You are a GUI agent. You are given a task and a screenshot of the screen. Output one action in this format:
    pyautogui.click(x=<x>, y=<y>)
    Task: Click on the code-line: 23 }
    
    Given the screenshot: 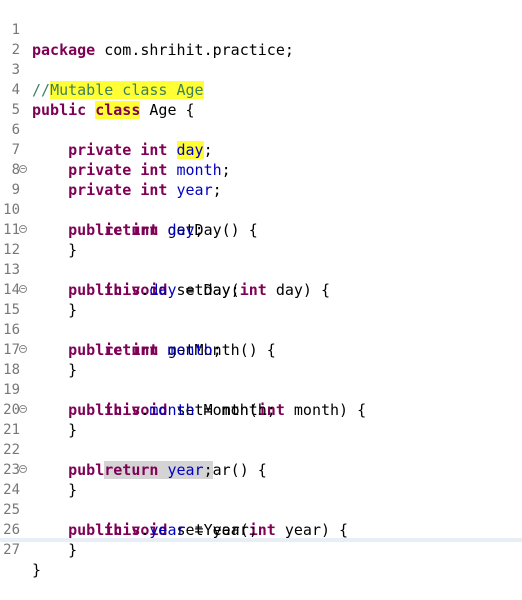 What is the action you would take?
    pyautogui.click(x=261, y=469)
    